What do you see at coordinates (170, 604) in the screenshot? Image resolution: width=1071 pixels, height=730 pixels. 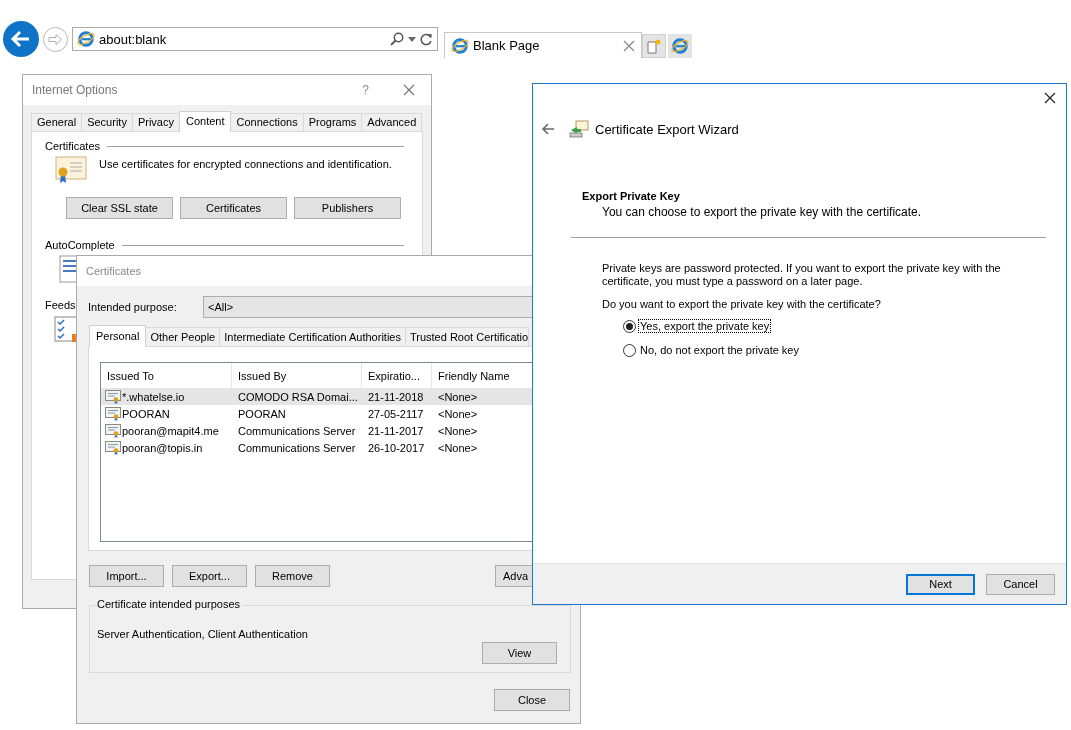 I see `group-title: Certificate intended purposes` at bounding box center [170, 604].